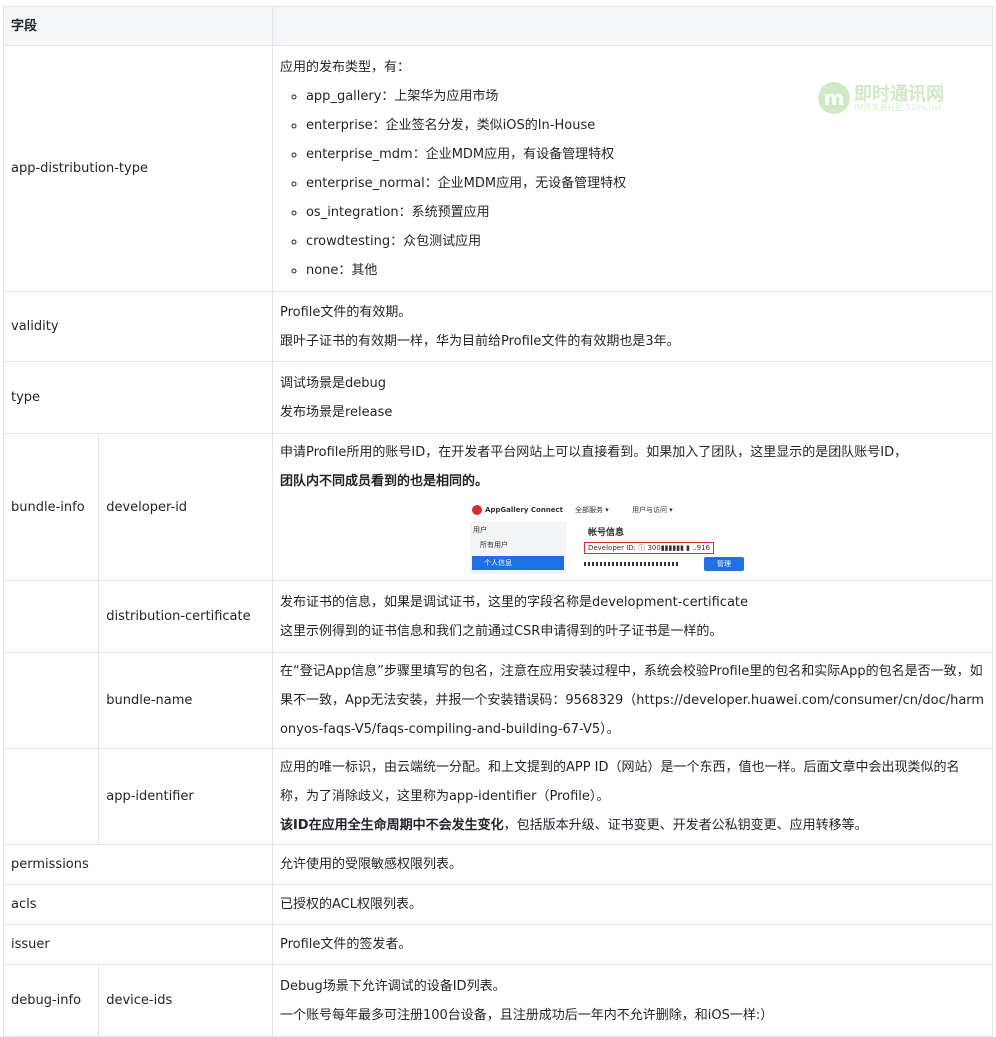 Image resolution: width=996 pixels, height=1037 pixels. I want to click on desc-line: 跟叶子证书的有效期一样，华为目前给Profile文件的有效期也是3年。, so click(479, 341).